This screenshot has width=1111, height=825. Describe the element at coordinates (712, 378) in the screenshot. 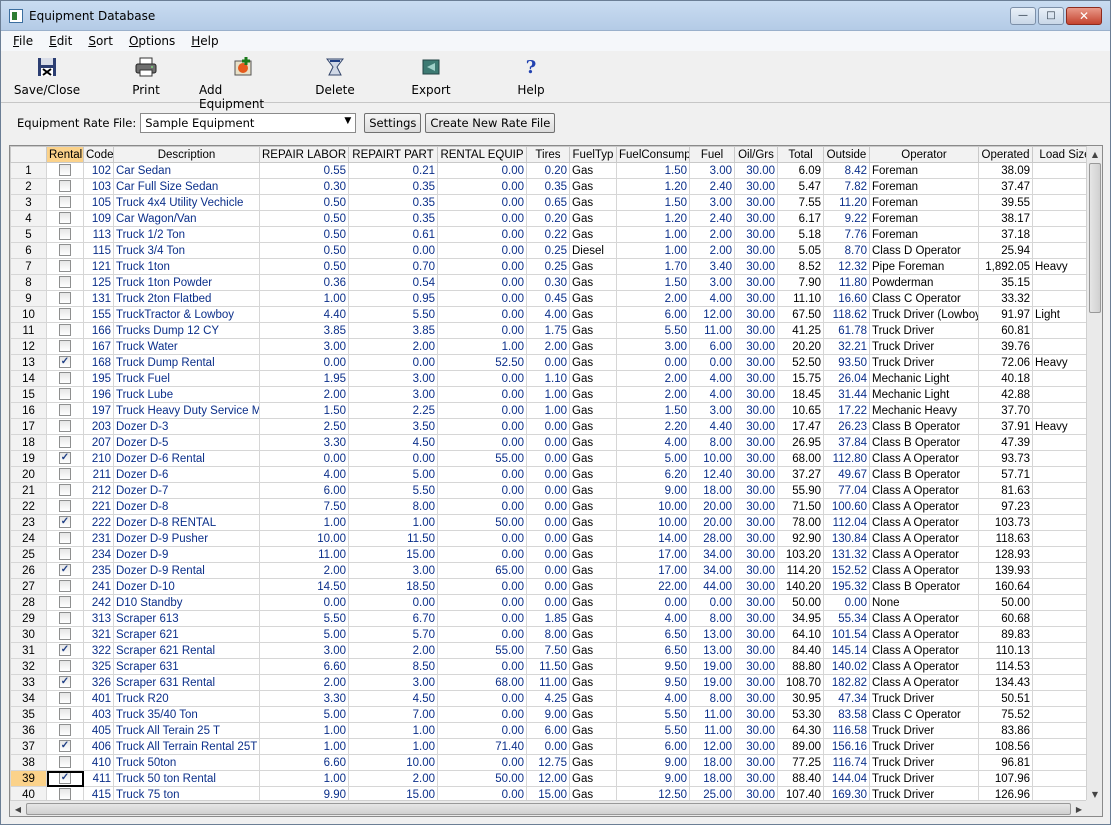

I see `fuel-cell: 4.00` at that location.